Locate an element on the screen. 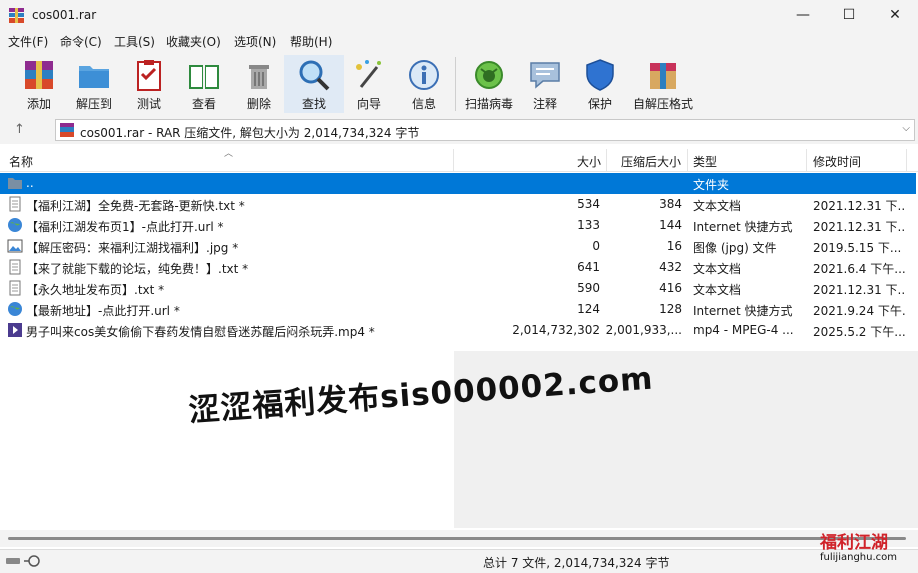 Image resolution: width=918 pixels, height=573 pixels. horizontal-scrollbar is located at coordinates (459, 538).